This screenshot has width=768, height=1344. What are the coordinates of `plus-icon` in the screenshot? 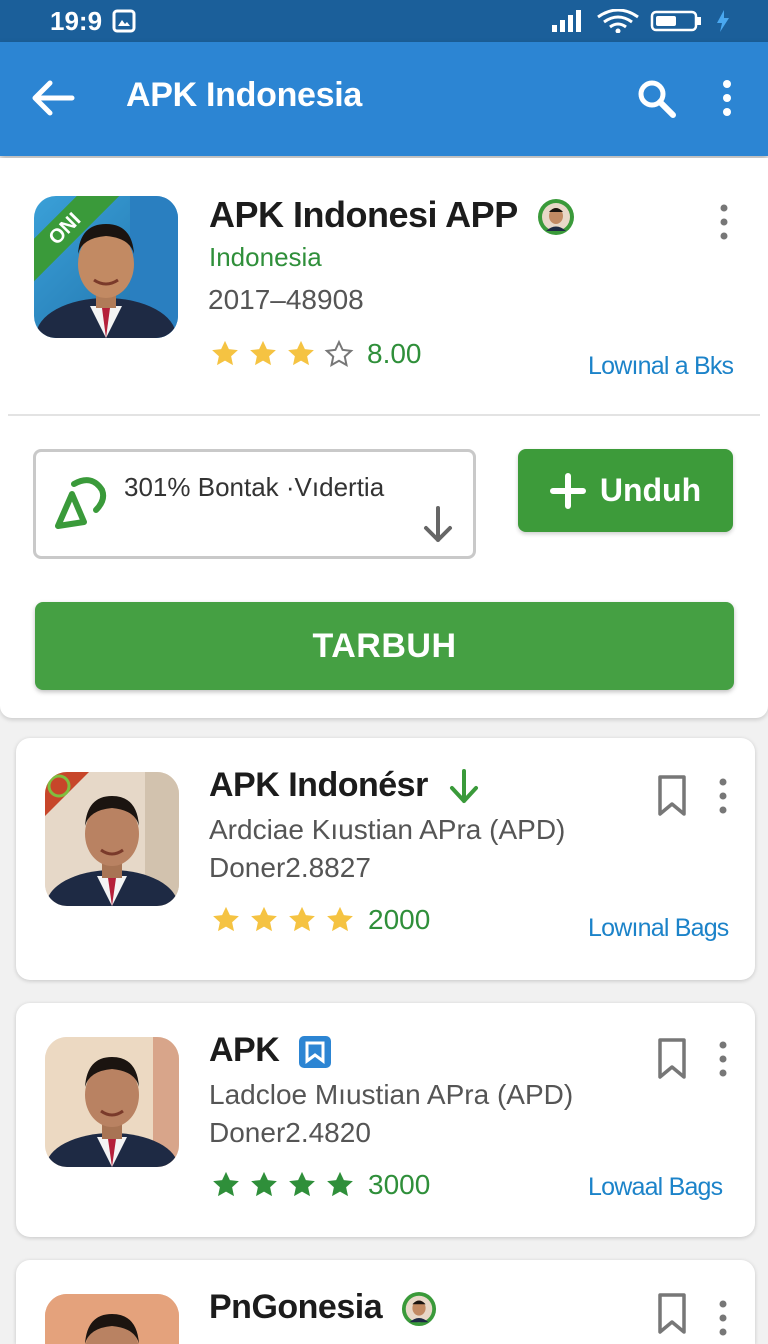 It's located at (567, 490).